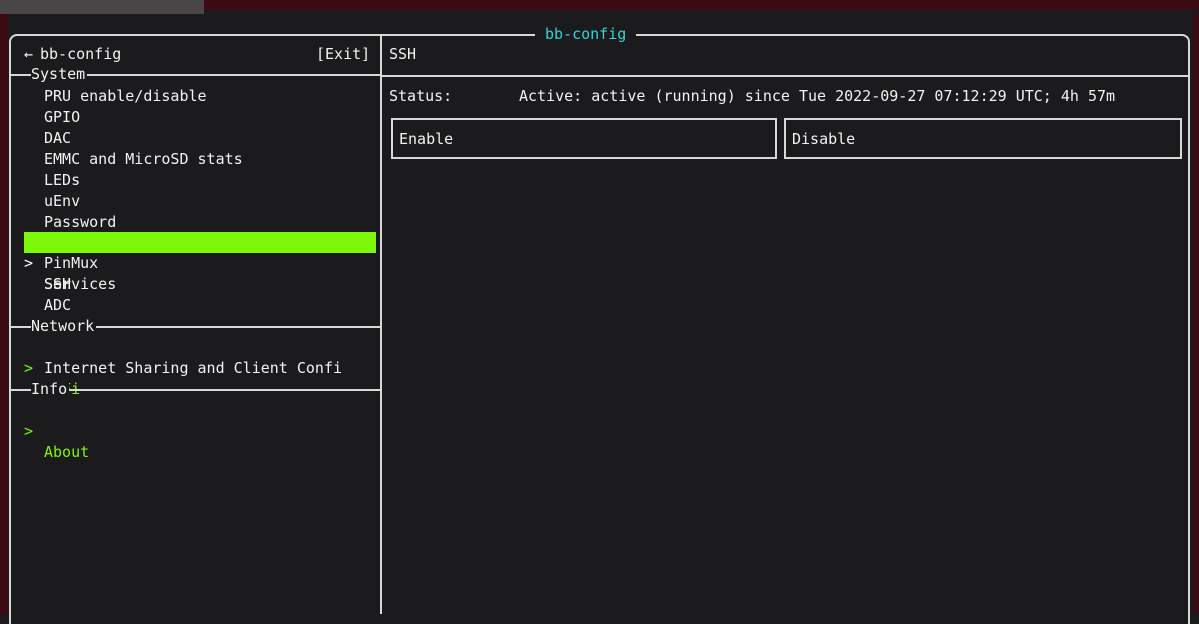 This screenshot has width=1199, height=624. I want to click on window-left-edge, so click(4, 314).